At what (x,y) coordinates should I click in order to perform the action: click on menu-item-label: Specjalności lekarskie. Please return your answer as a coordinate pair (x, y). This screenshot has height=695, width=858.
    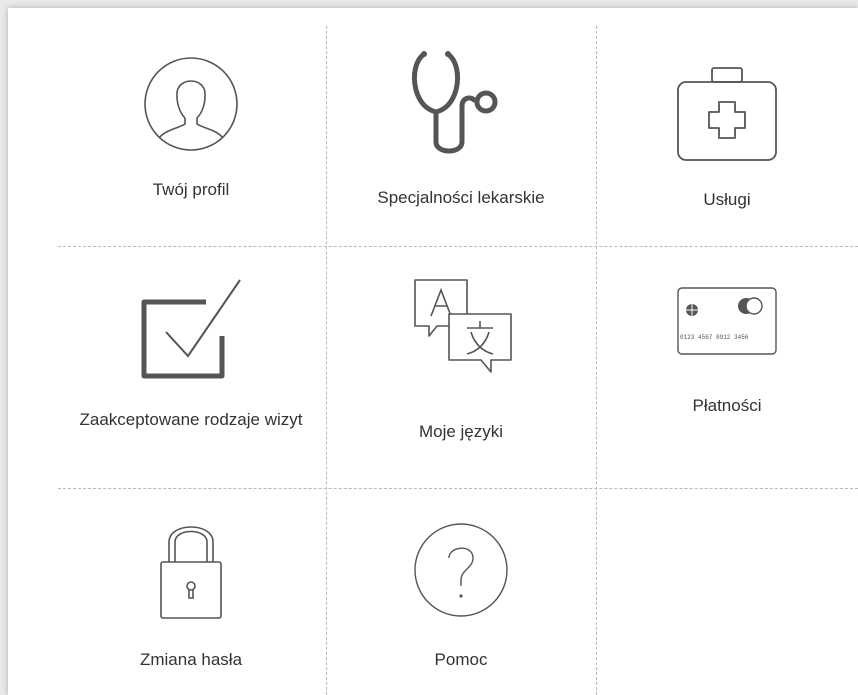
    Looking at the image, I should click on (461, 197).